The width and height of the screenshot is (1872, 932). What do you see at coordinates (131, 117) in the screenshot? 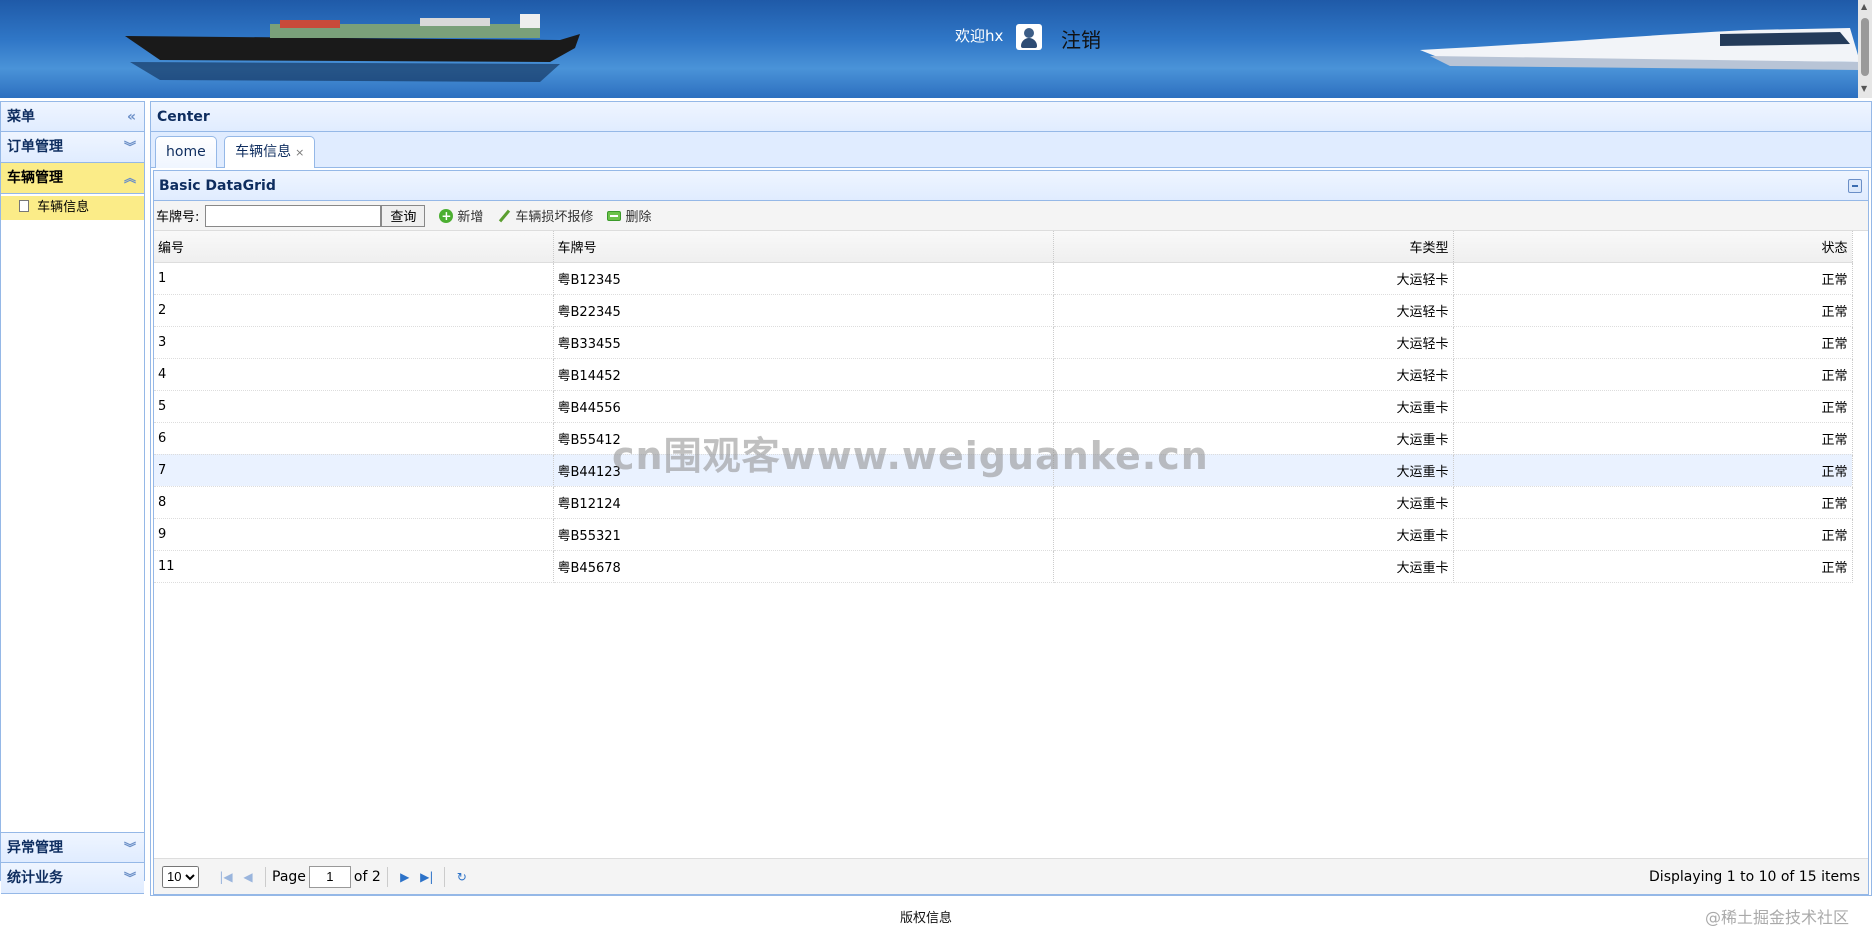
I see `double-chevron-left-icon: «` at bounding box center [131, 117].